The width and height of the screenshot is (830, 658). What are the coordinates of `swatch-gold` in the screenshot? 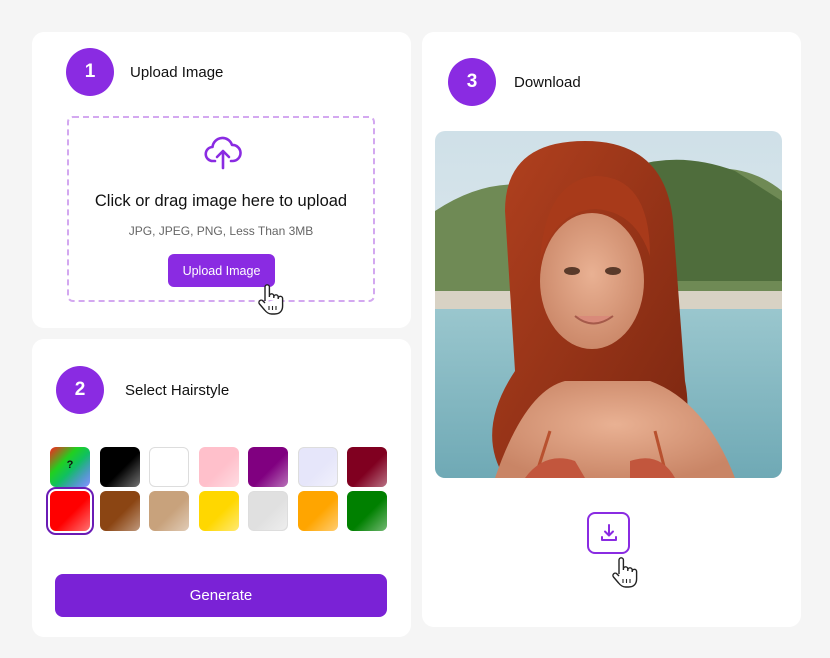 It's located at (218, 511).